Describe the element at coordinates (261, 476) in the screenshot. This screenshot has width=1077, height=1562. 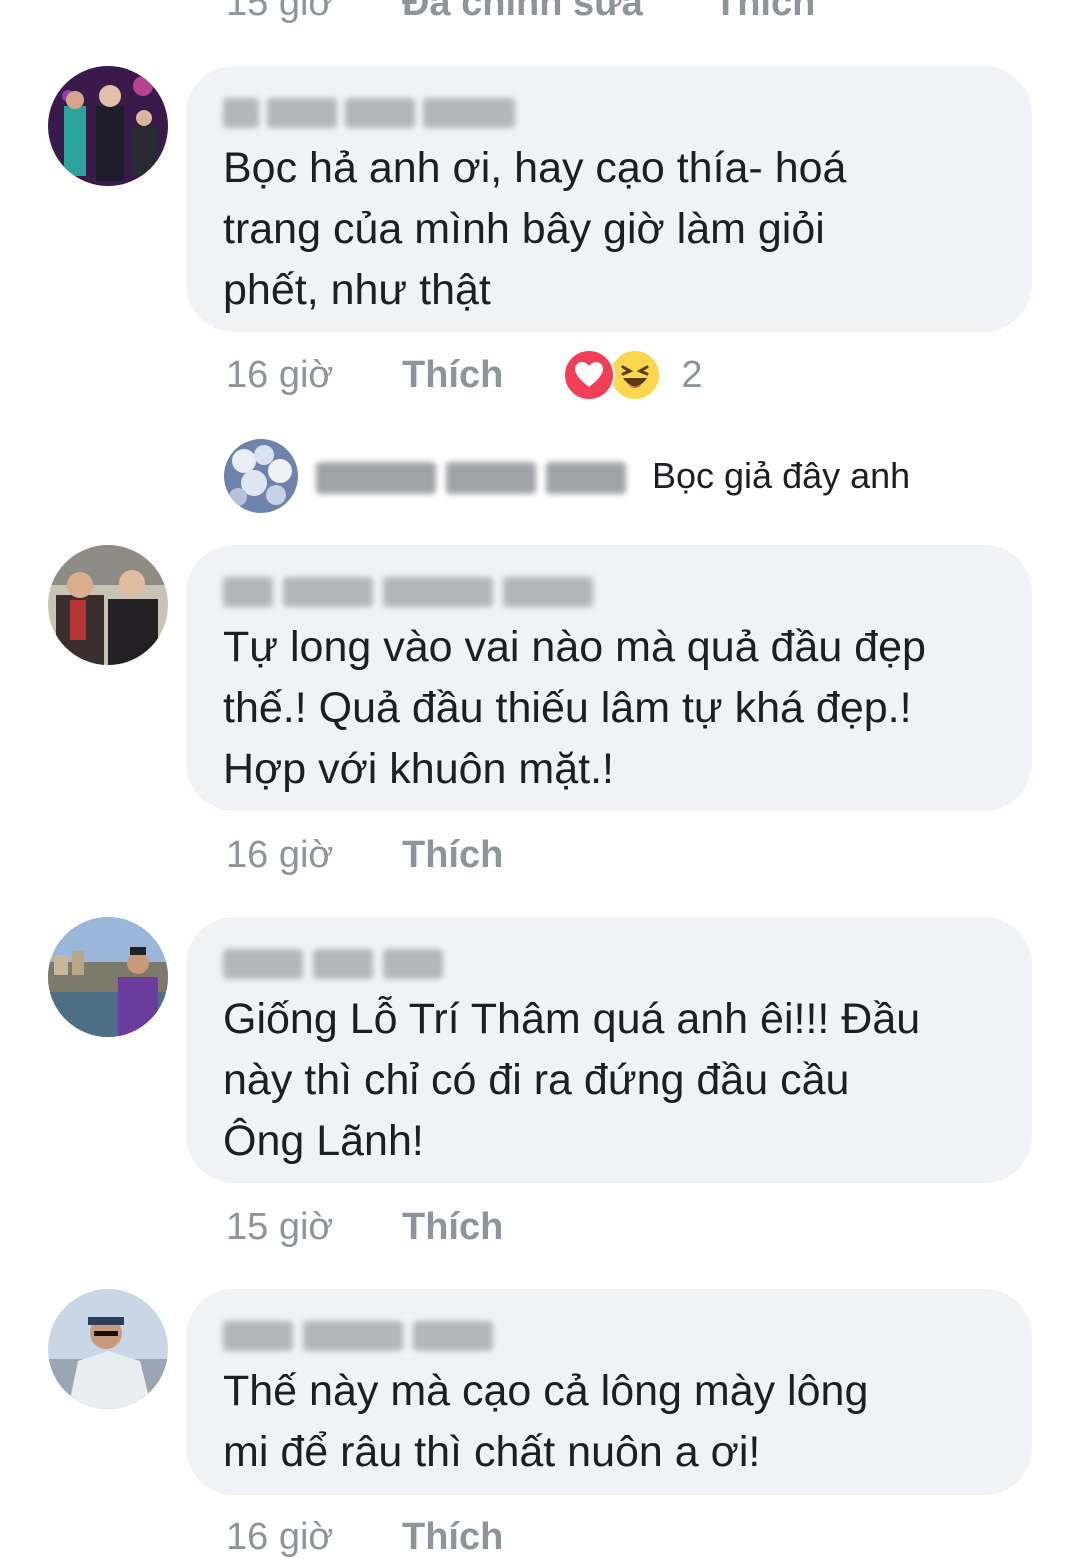
I see `reply-avatar` at that location.